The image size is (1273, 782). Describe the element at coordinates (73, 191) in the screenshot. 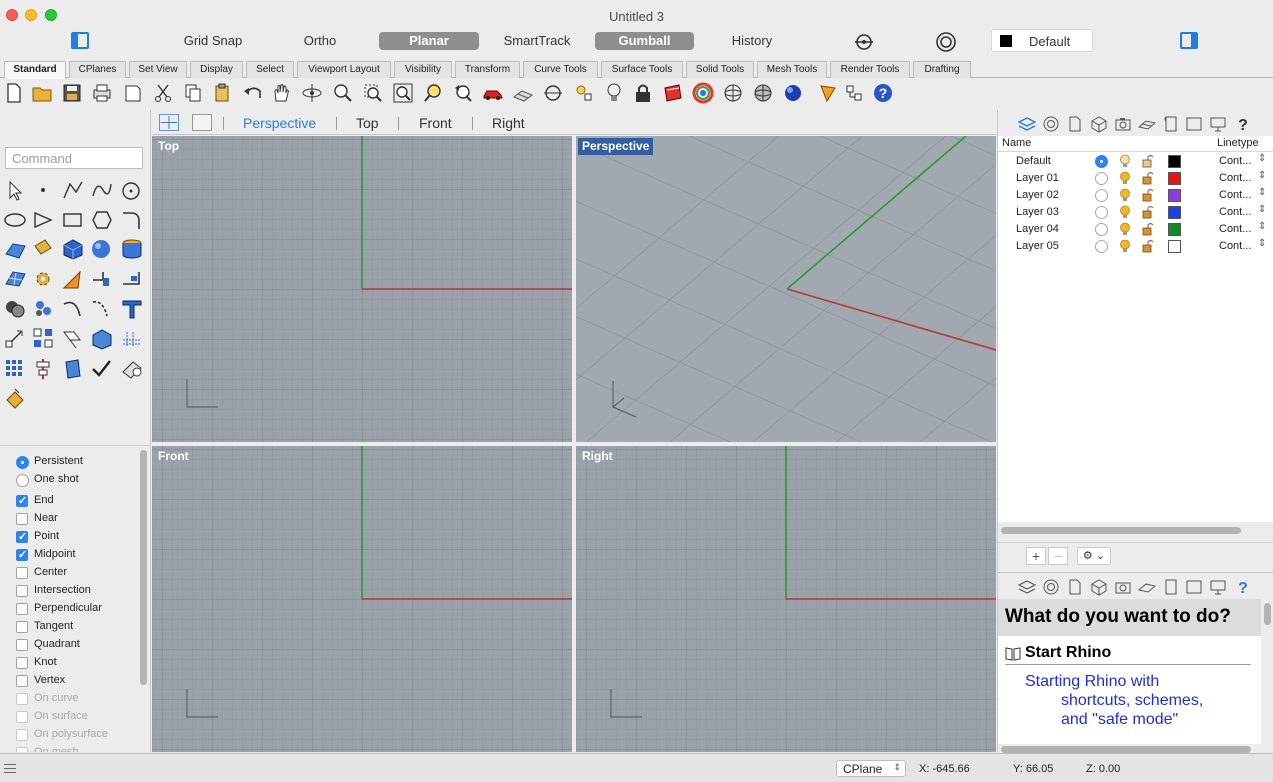

I see `polyline-icon` at that location.